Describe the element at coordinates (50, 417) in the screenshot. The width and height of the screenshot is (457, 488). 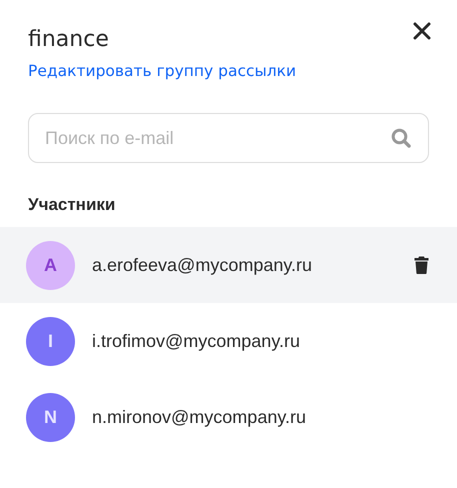
I see `avatar: N` at that location.